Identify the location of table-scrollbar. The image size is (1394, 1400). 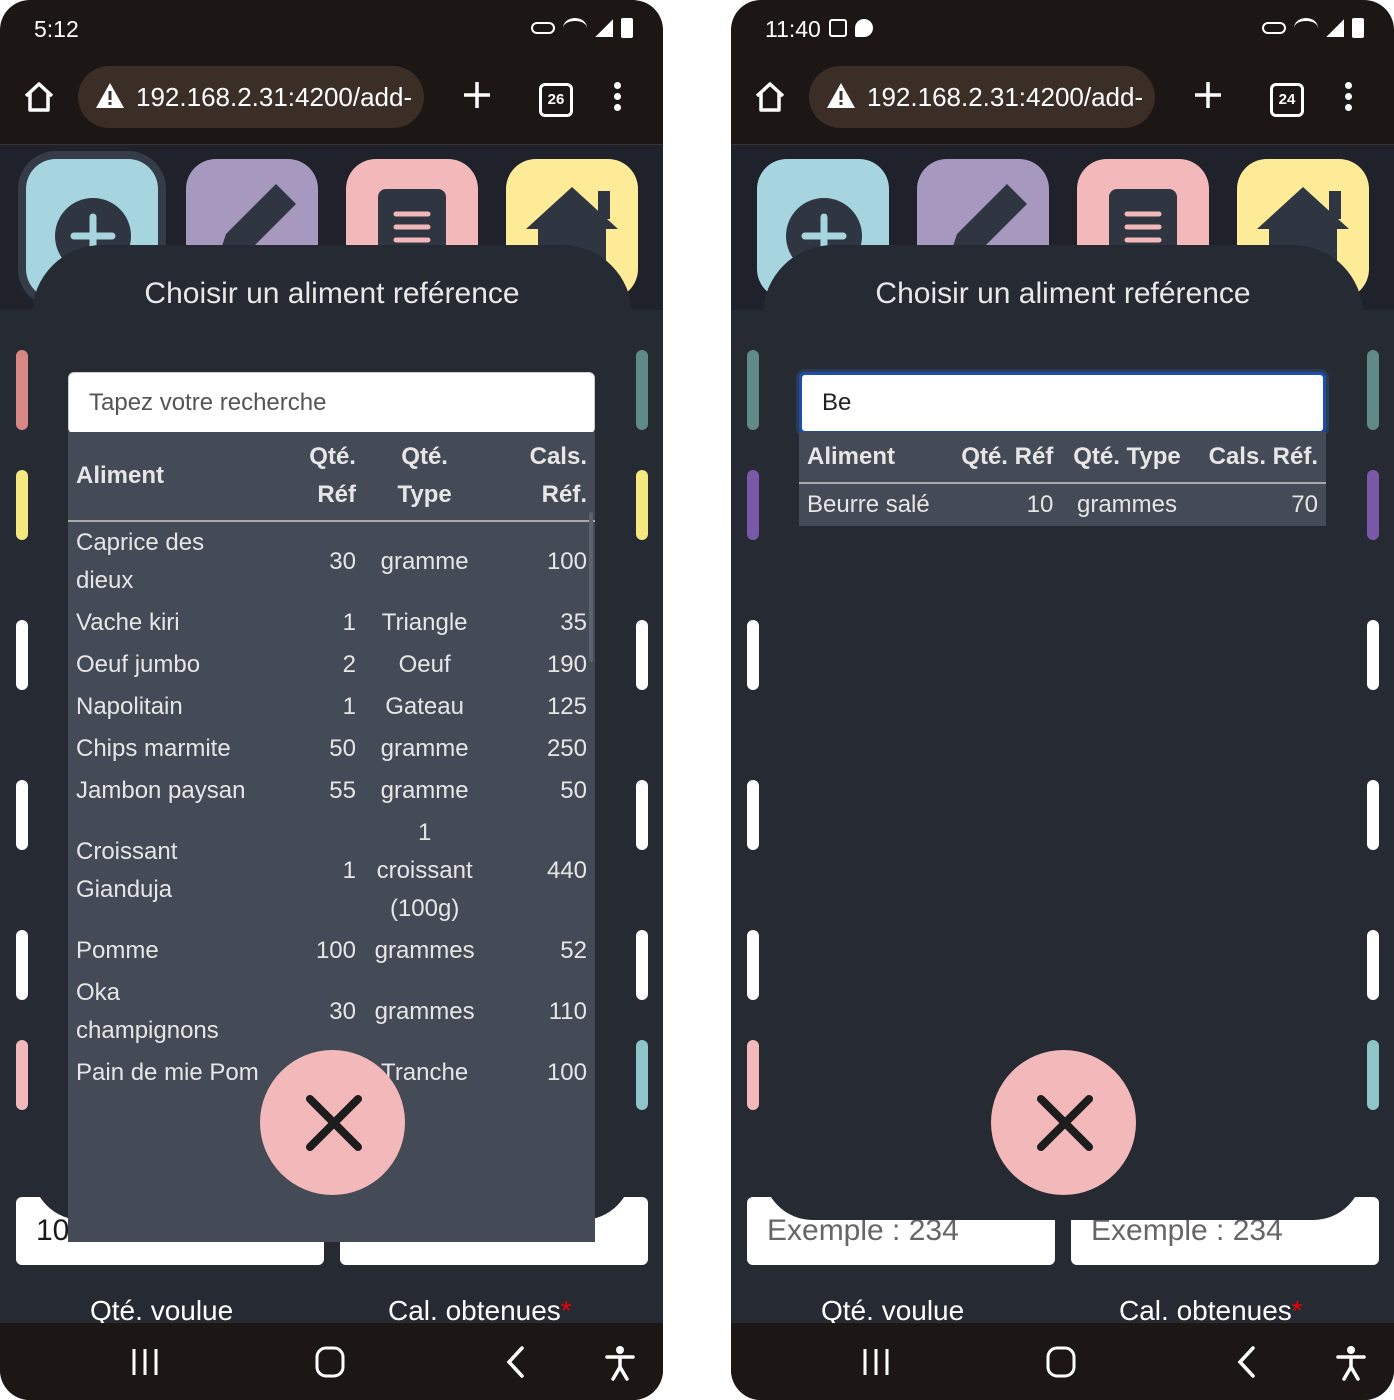
(591, 587).